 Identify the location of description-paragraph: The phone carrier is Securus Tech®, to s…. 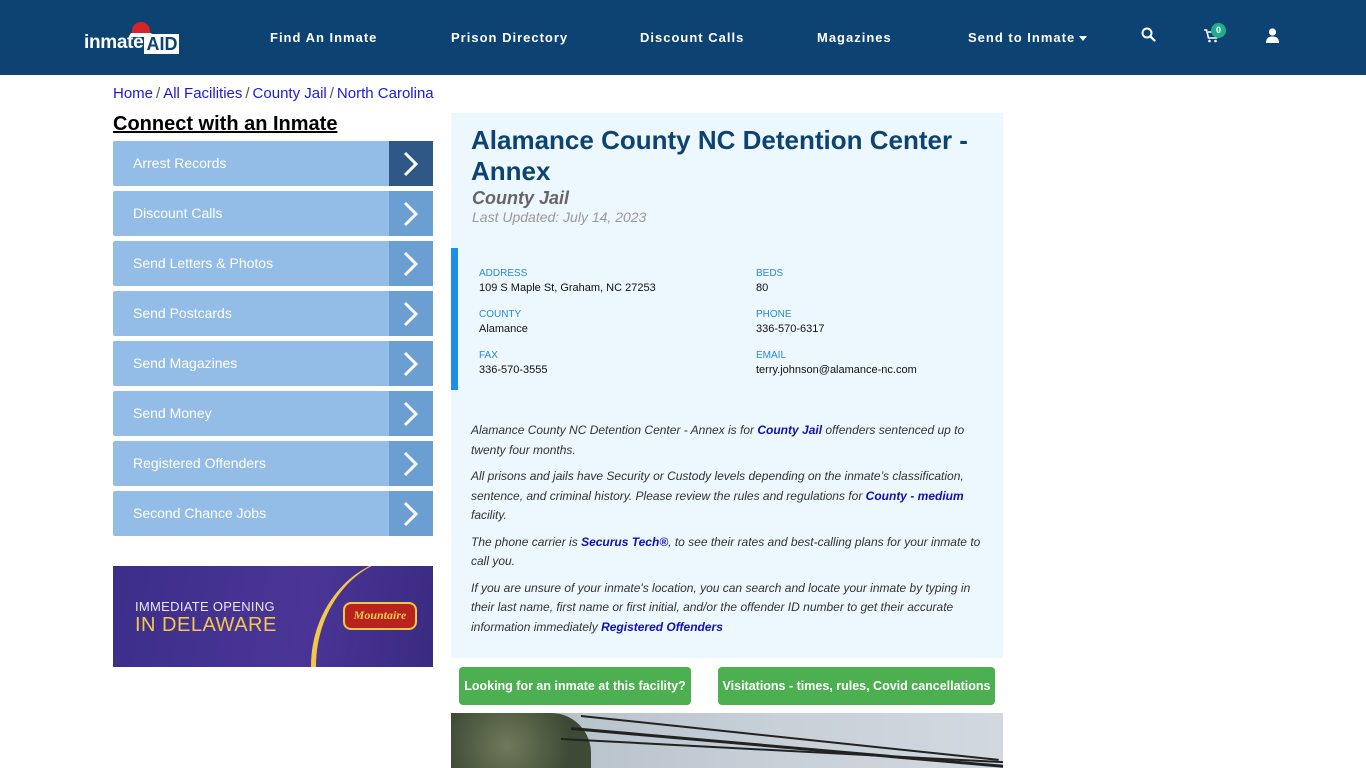
(731, 552).